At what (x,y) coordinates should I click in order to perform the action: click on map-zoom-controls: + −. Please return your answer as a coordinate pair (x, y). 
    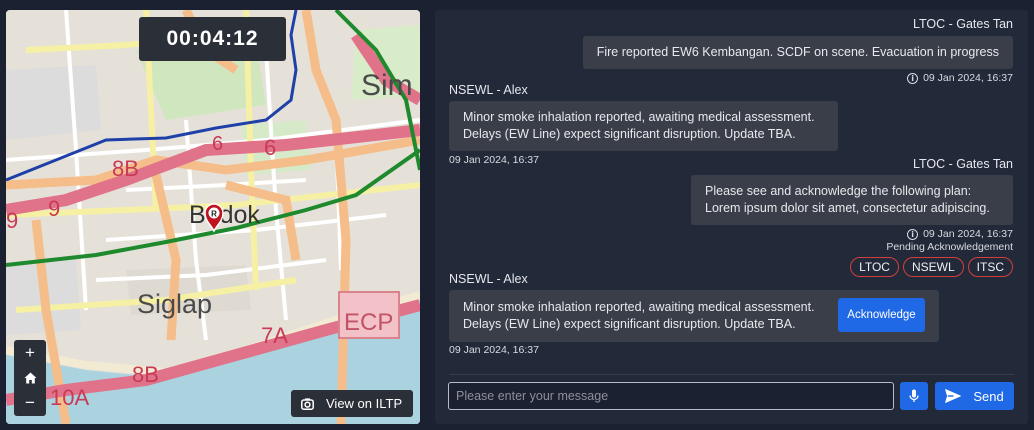
    Looking at the image, I should click on (30, 378).